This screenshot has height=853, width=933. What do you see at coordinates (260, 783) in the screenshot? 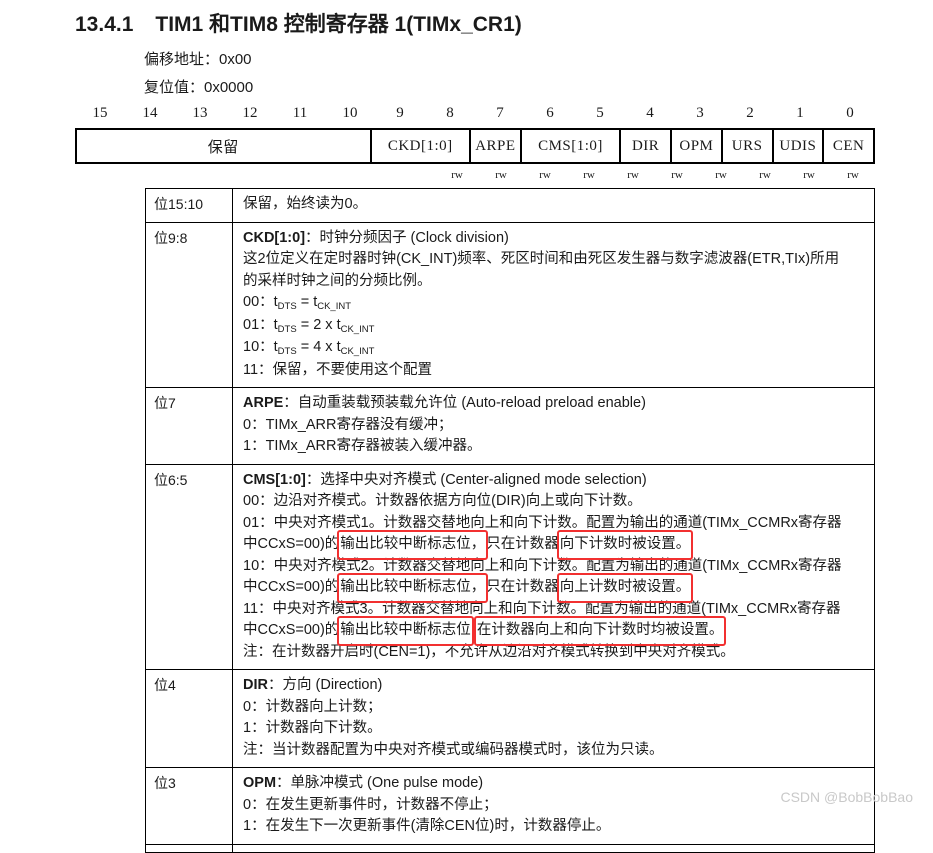
I see `field-name: OPM` at bounding box center [260, 783].